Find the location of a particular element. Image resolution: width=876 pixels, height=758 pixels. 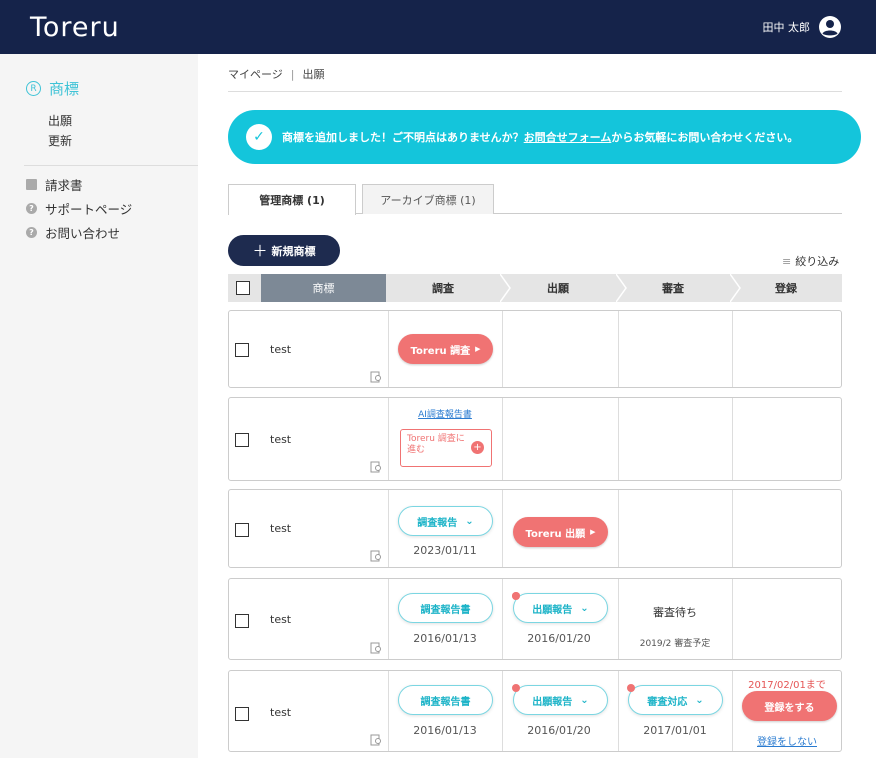

examination-status: 審査待ち is located at coordinates (675, 612).